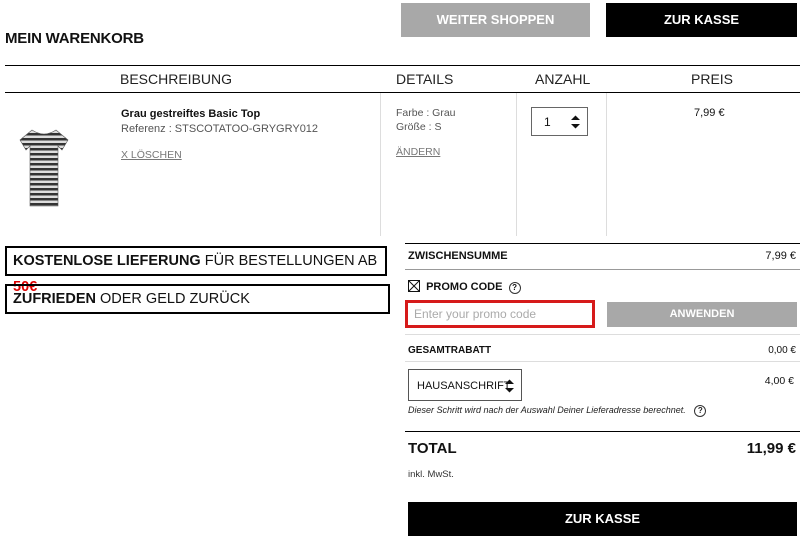 The width and height of the screenshot is (800, 540). I want to click on subtotal-value: 7,99 €, so click(780, 256).